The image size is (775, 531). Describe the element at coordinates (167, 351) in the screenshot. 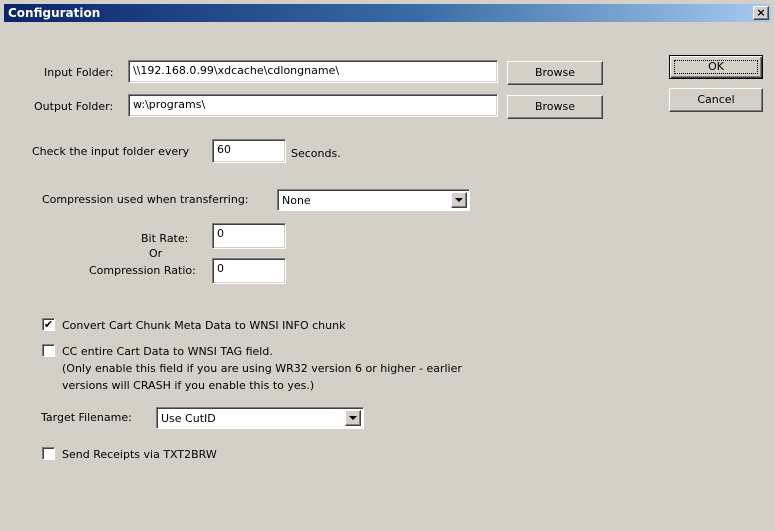

I see `cc-entire-cart-label: CC entire Cart Data to WNSI TAG field.` at that location.